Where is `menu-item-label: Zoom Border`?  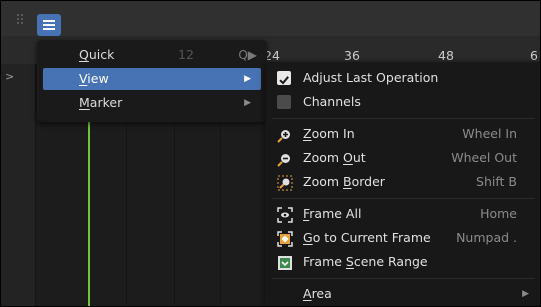
menu-item-label: Zoom Border is located at coordinates (344, 181).